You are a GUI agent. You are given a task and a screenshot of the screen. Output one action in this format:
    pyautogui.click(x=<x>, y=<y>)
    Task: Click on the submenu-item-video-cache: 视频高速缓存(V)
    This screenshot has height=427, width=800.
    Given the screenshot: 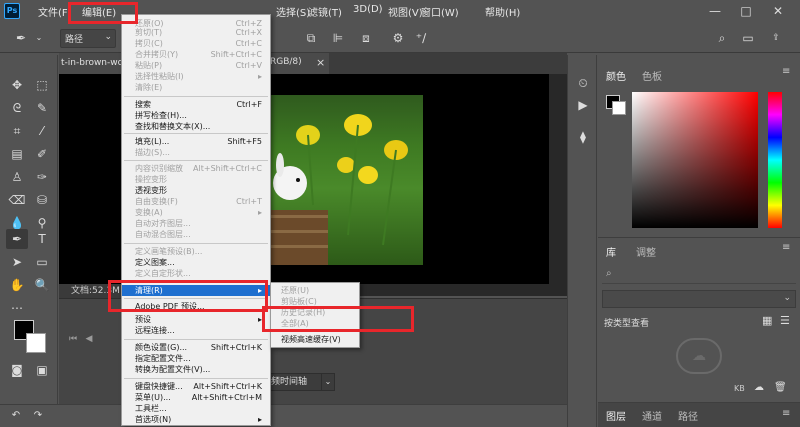 What is the action you would take?
    pyautogui.click(x=315, y=339)
    